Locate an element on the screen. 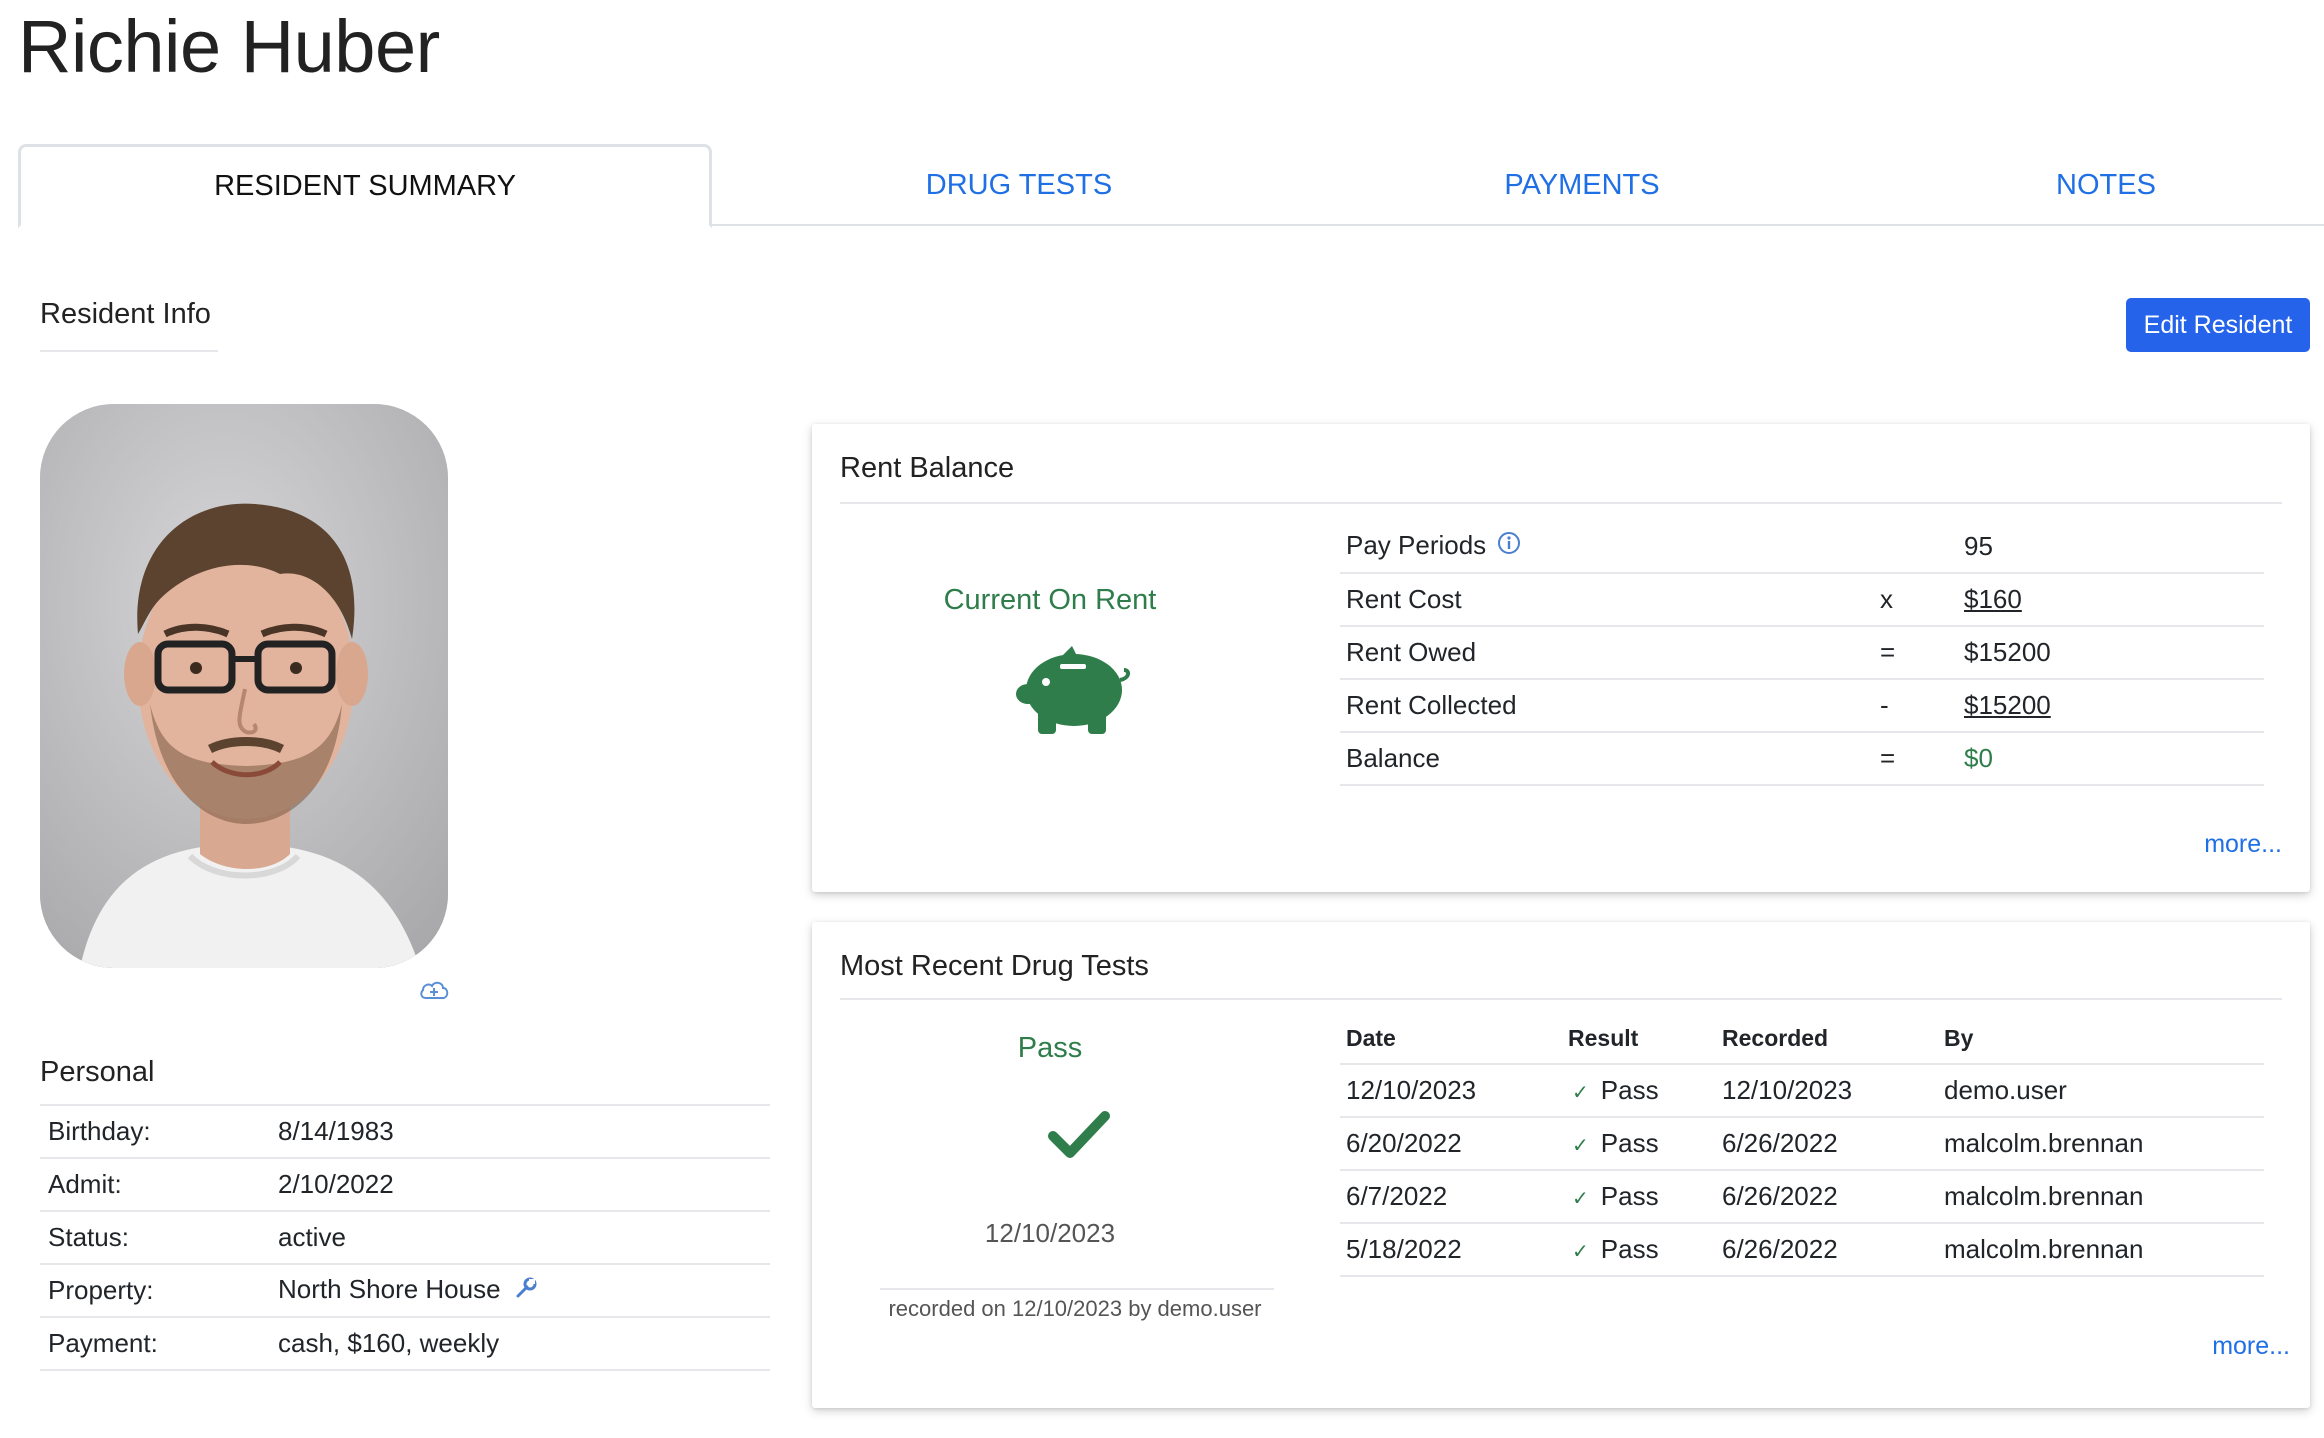  property-name: North Shore House is located at coordinates (389, 1289).